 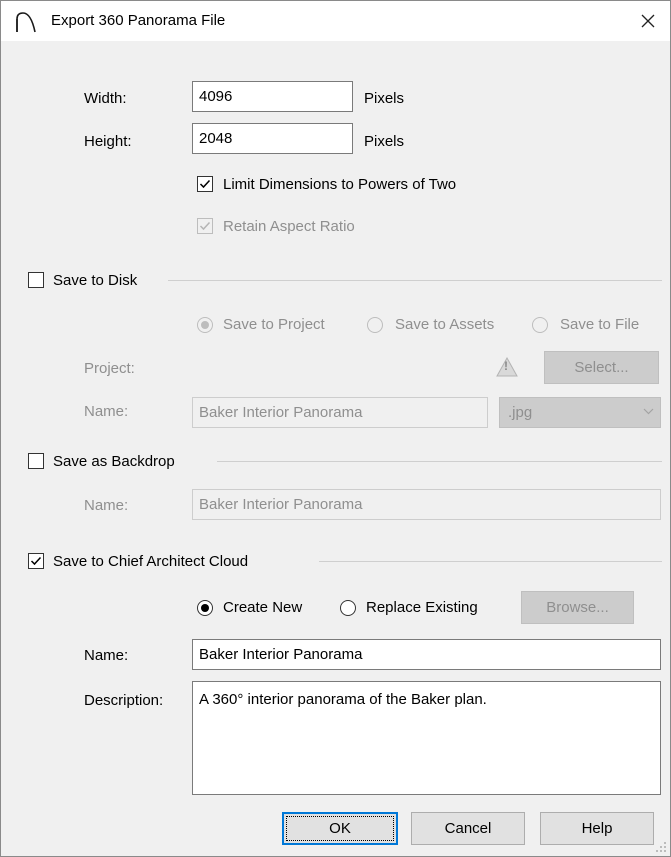 What do you see at coordinates (384, 98) in the screenshot?
I see `width-unit: Pixels` at bounding box center [384, 98].